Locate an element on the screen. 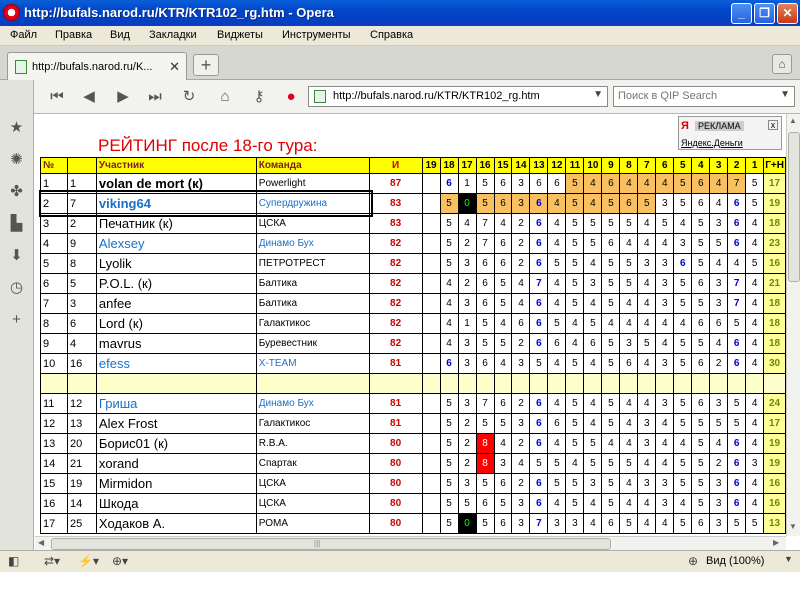 This screenshot has height=600, width=800. minimize-button: _ is located at coordinates (741, 13).